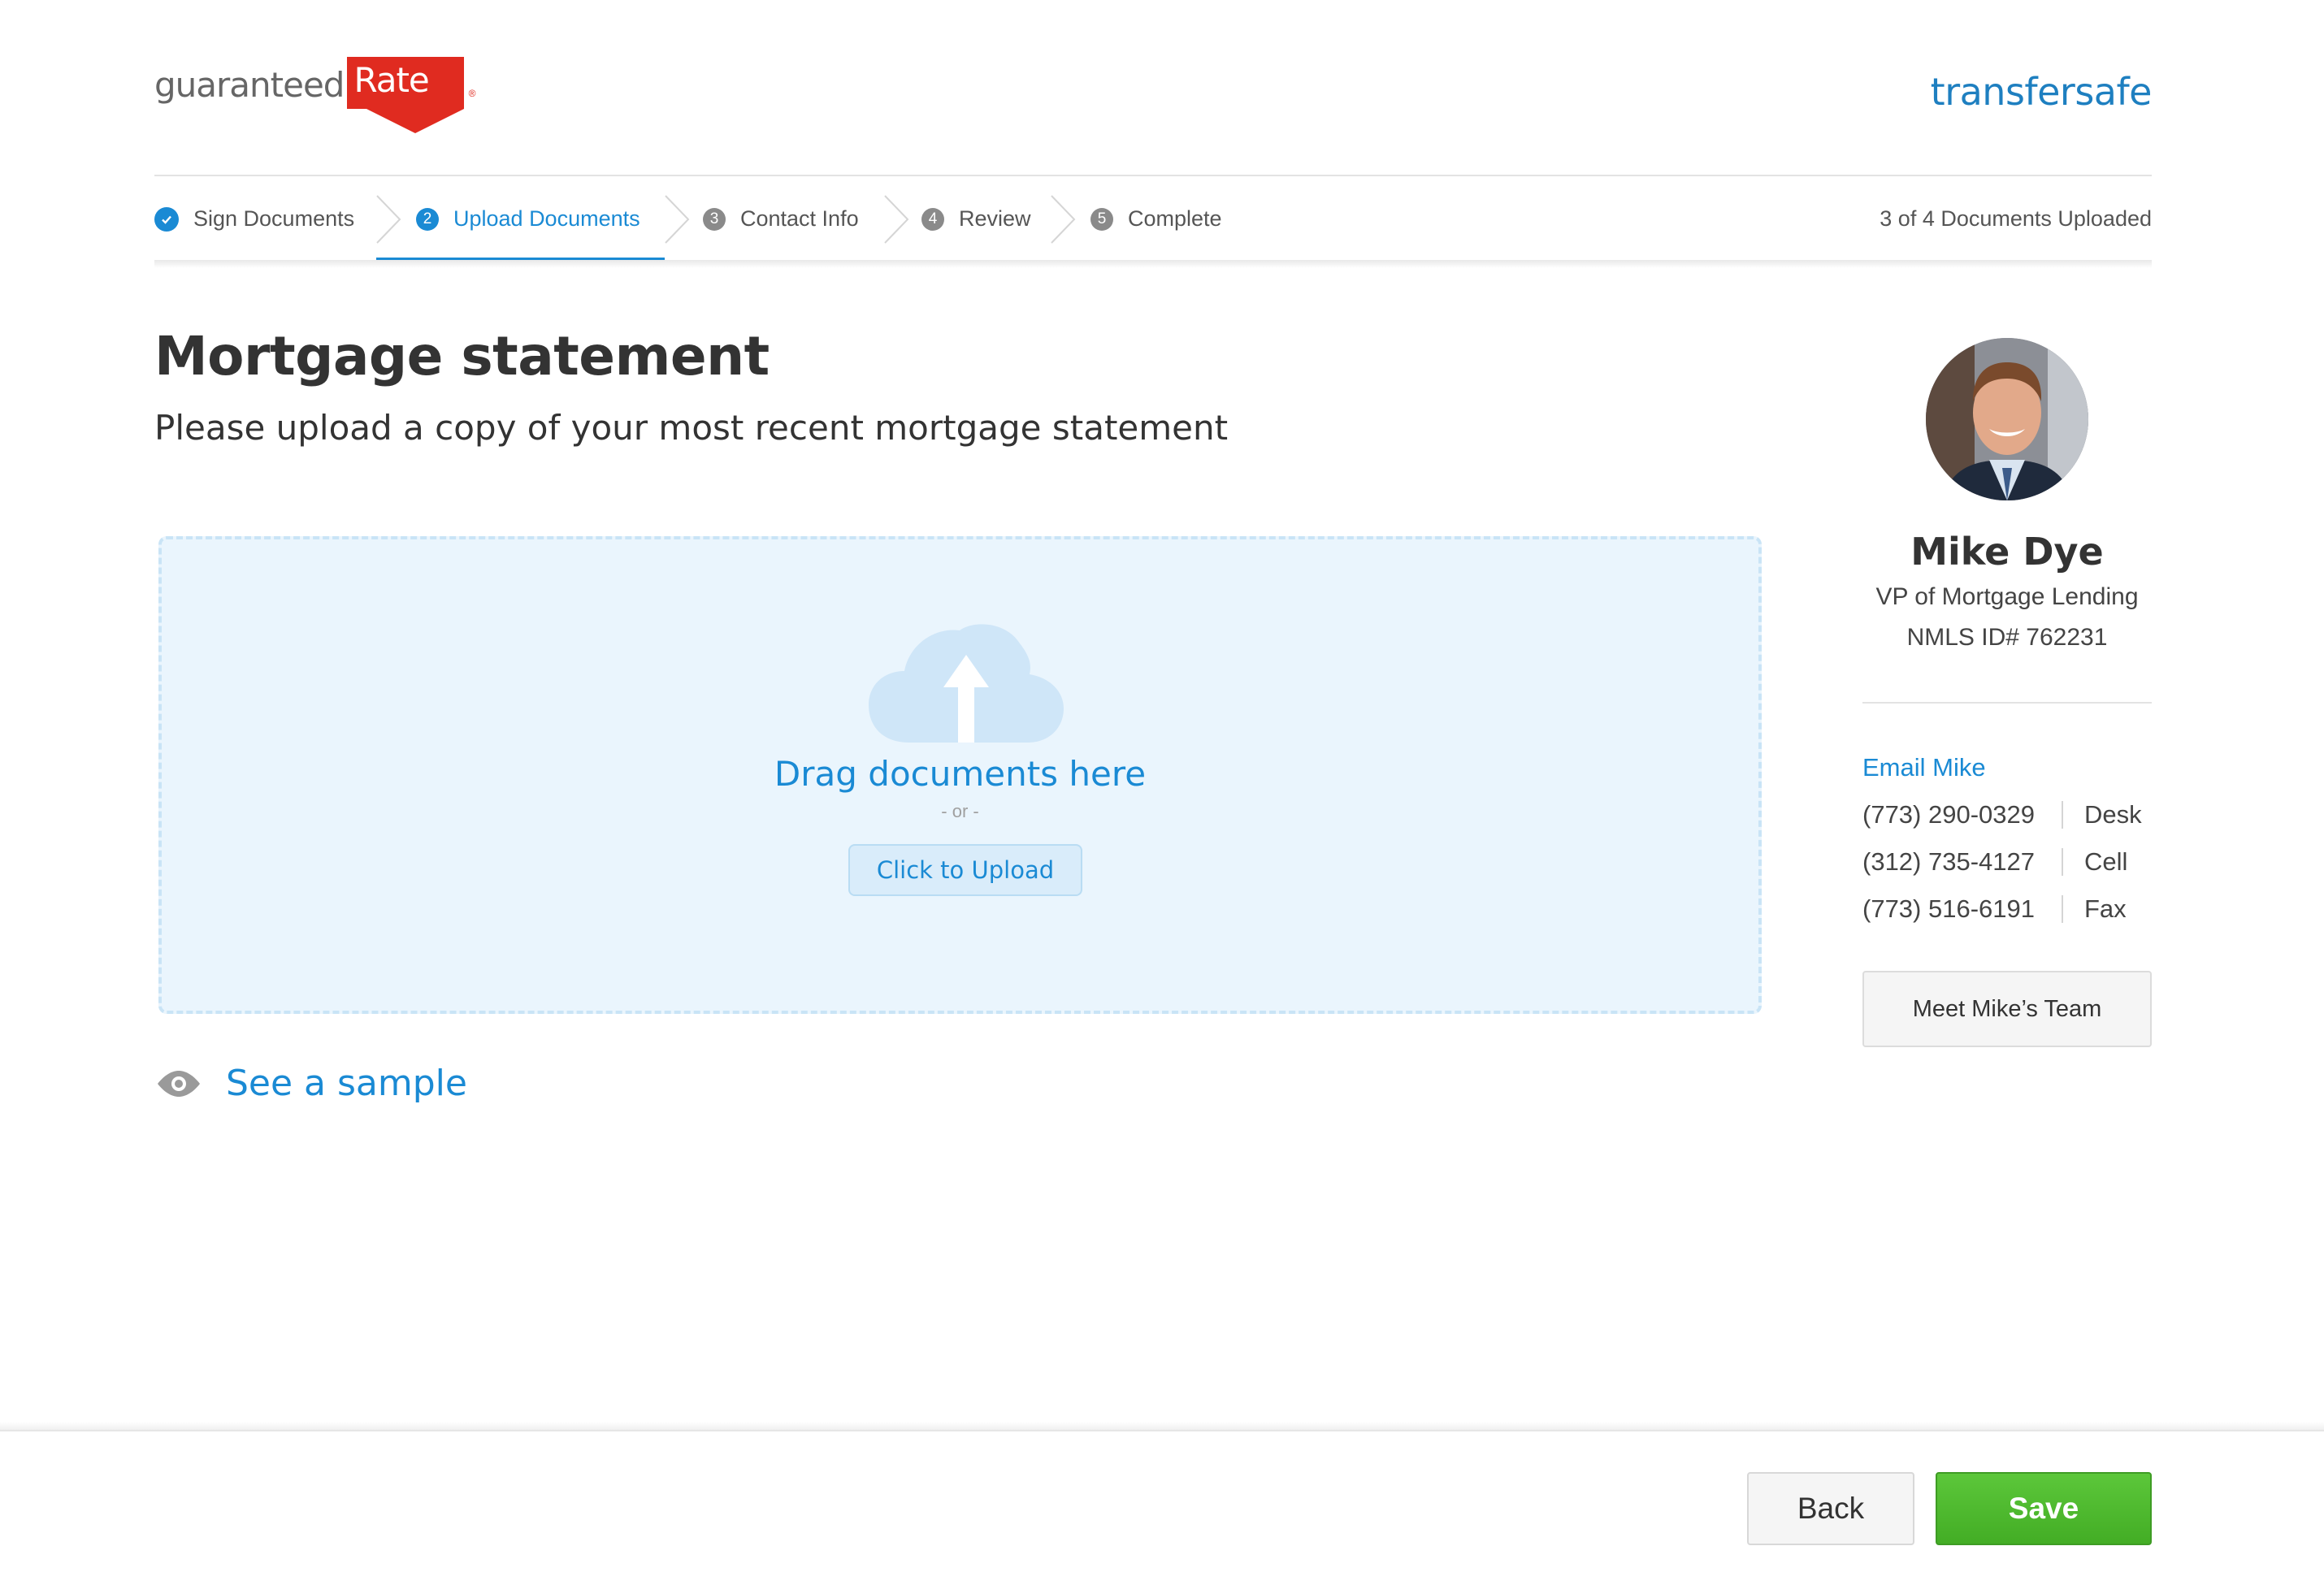 This screenshot has height=1585, width=2324. Describe the element at coordinates (2007, 1009) in the screenshot. I see `meet-team-button: Meet Mike’s Team` at that location.